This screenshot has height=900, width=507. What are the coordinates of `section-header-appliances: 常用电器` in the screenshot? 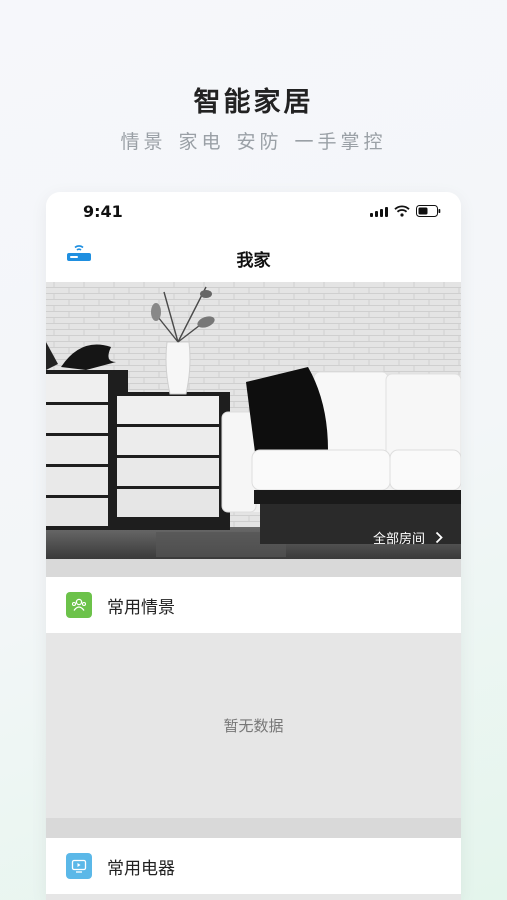 It's located at (253, 866).